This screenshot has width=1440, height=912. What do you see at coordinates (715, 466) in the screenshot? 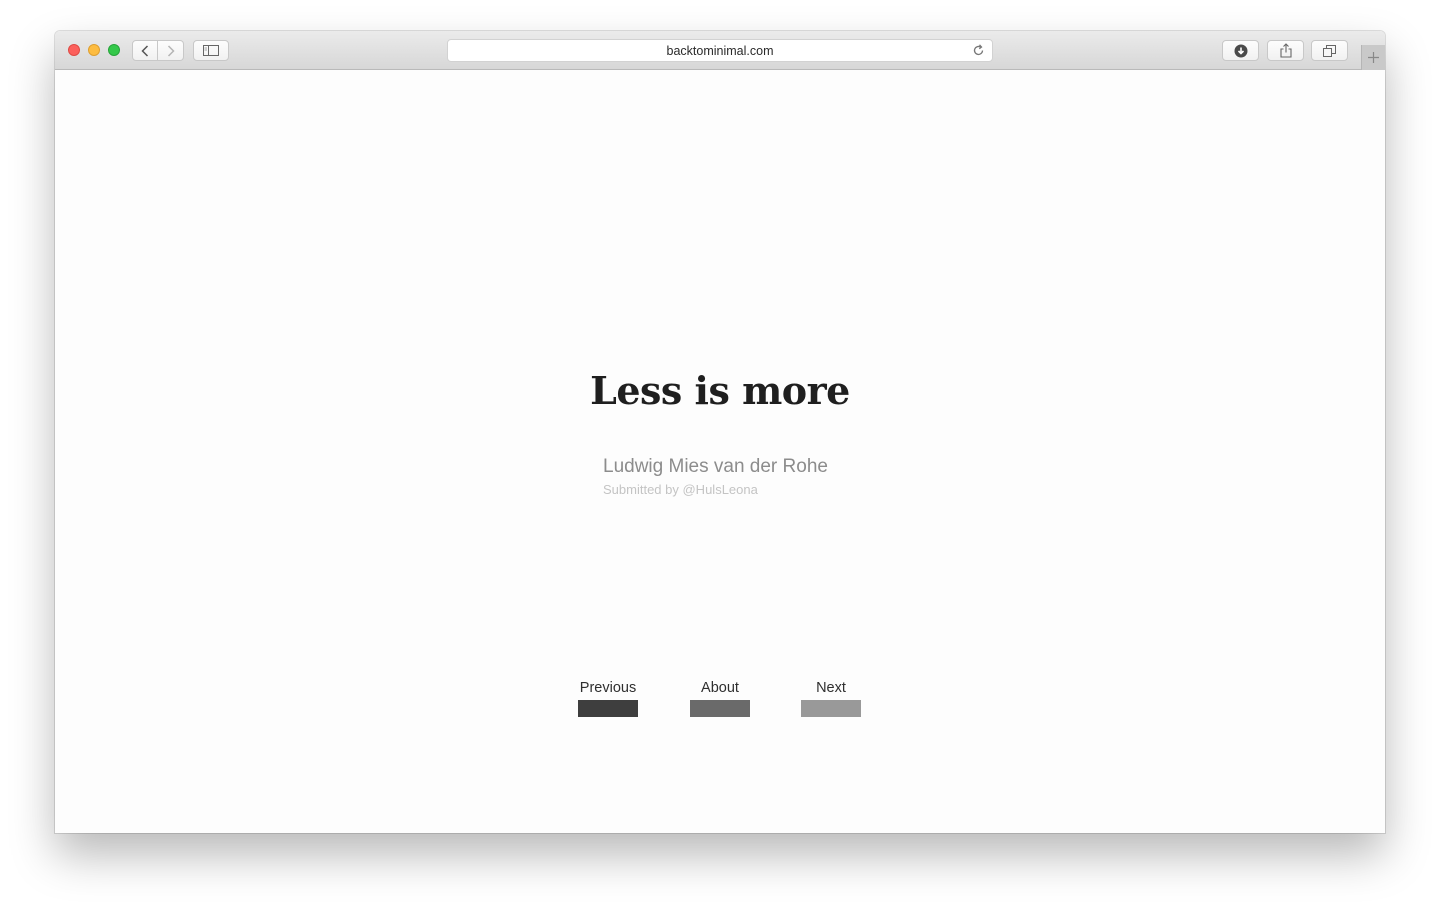
I see `quote-author: Ludwig Mies van der Rohe` at bounding box center [715, 466].